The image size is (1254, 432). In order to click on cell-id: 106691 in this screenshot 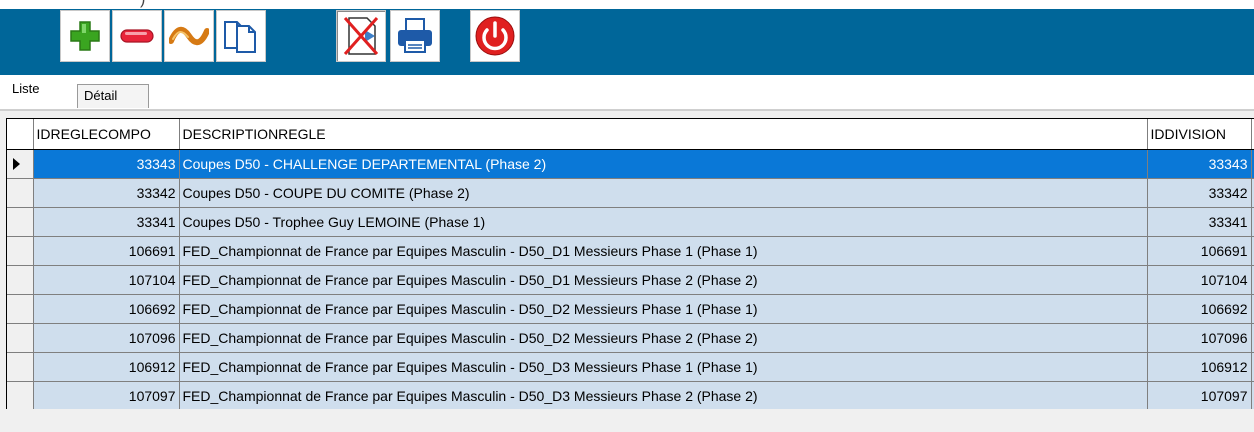, I will do `click(106, 251)`.